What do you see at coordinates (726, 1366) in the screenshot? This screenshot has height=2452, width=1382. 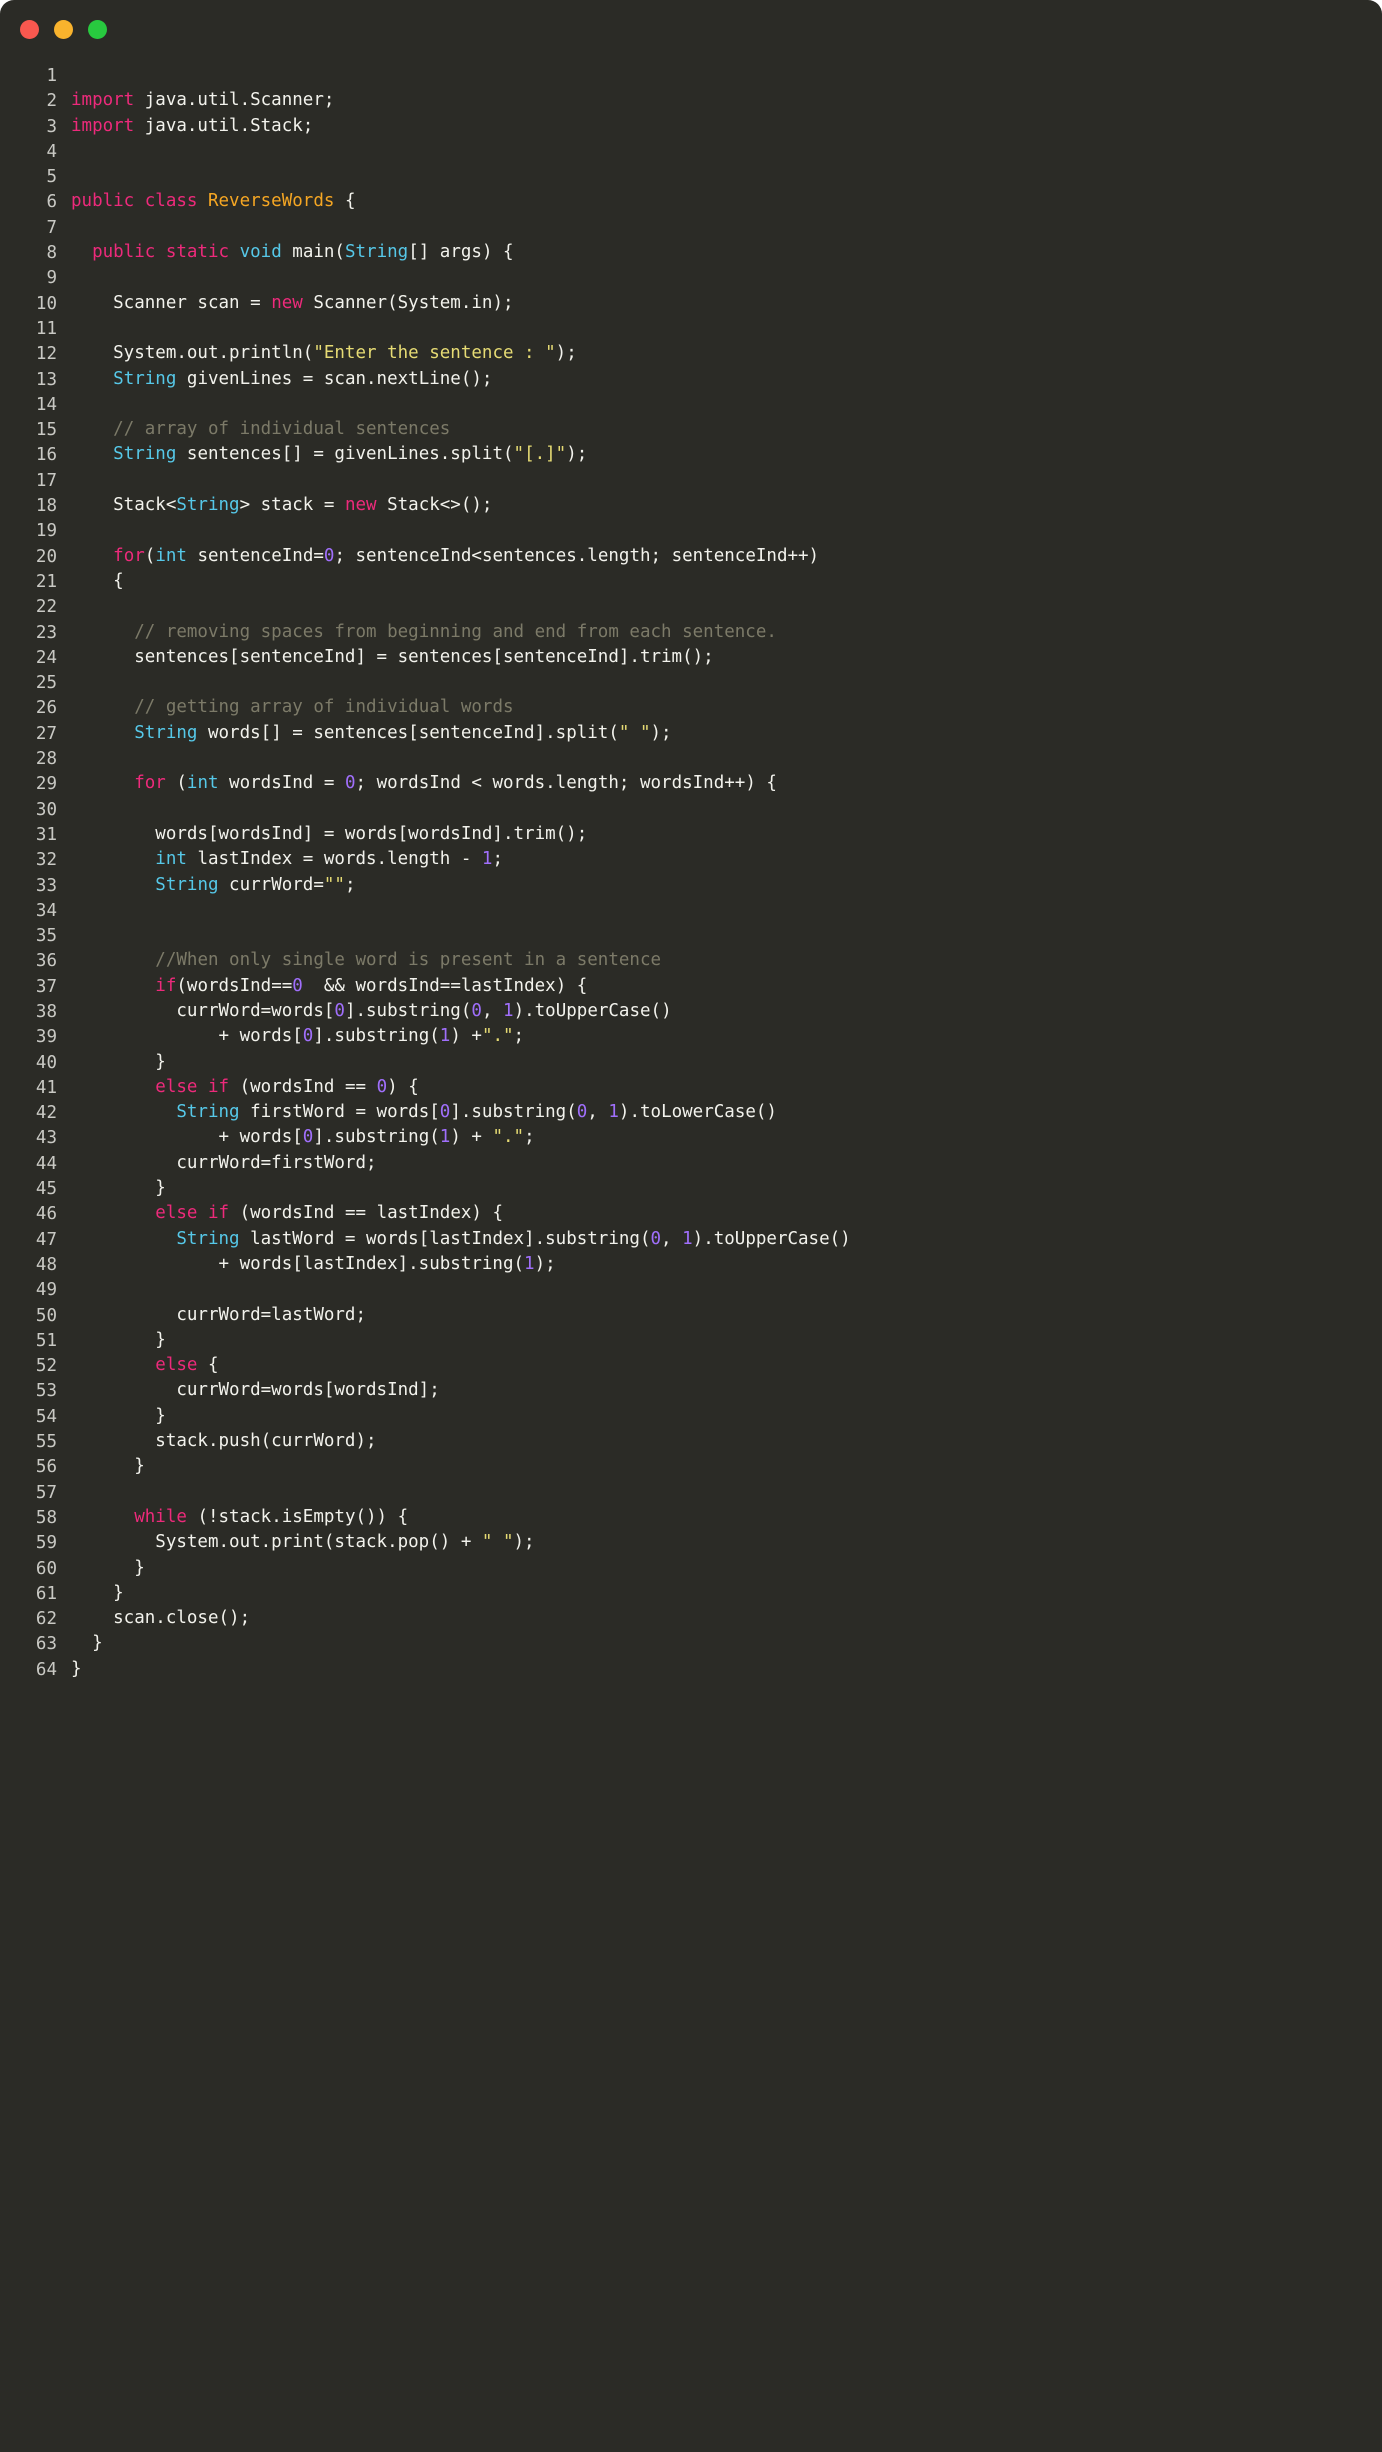 I see `line-source: else {` at bounding box center [726, 1366].